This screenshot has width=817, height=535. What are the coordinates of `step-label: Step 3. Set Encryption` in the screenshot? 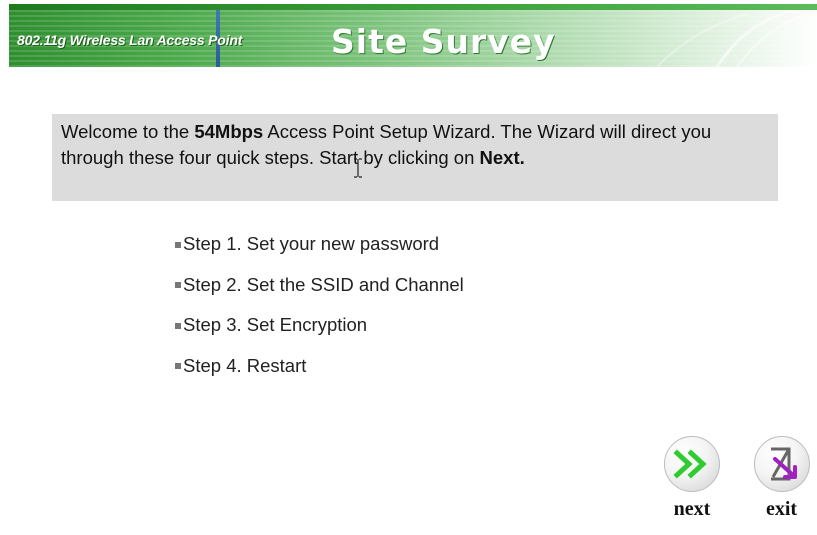 It's located at (275, 325).